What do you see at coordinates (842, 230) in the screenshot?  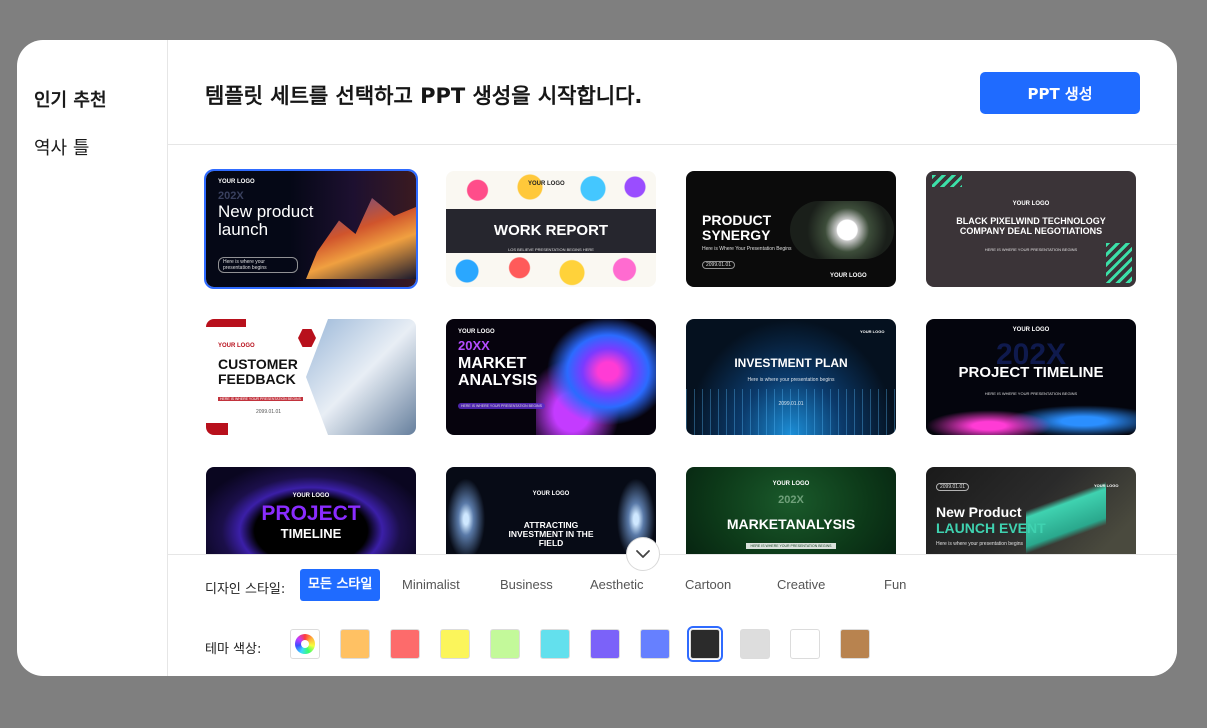 I see `flower-image` at bounding box center [842, 230].